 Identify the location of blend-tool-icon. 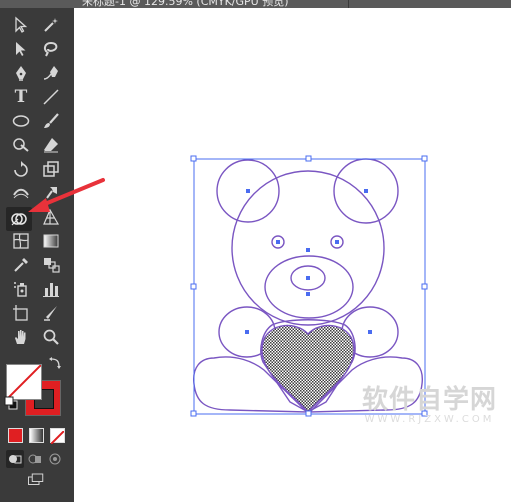
(51, 265).